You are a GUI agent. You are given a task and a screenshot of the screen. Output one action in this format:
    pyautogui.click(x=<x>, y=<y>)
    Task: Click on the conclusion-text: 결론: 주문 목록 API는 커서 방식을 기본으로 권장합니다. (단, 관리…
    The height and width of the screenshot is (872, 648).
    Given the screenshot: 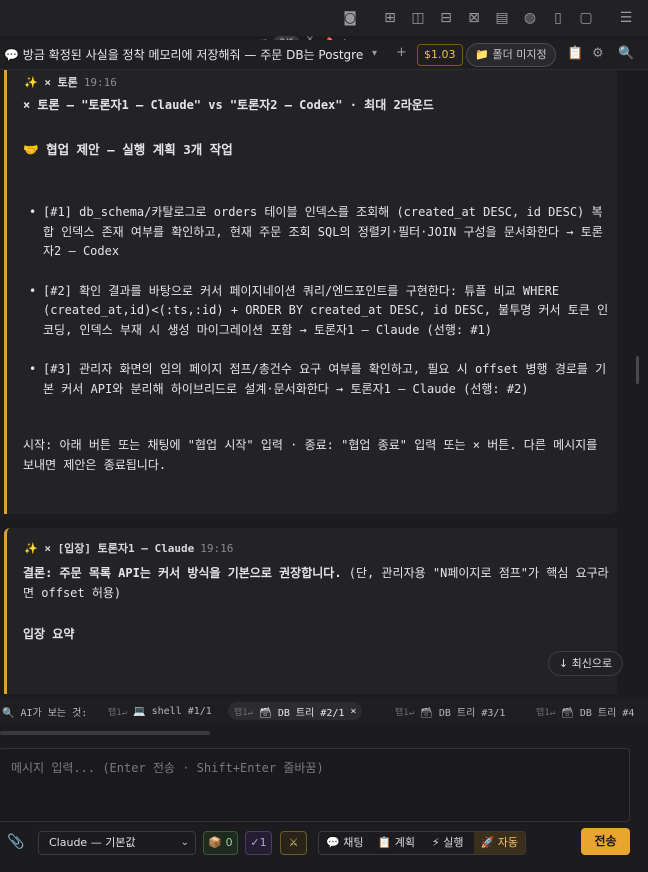 What is the action you would take?
    pyautogui.click(x=317, y=583)
    